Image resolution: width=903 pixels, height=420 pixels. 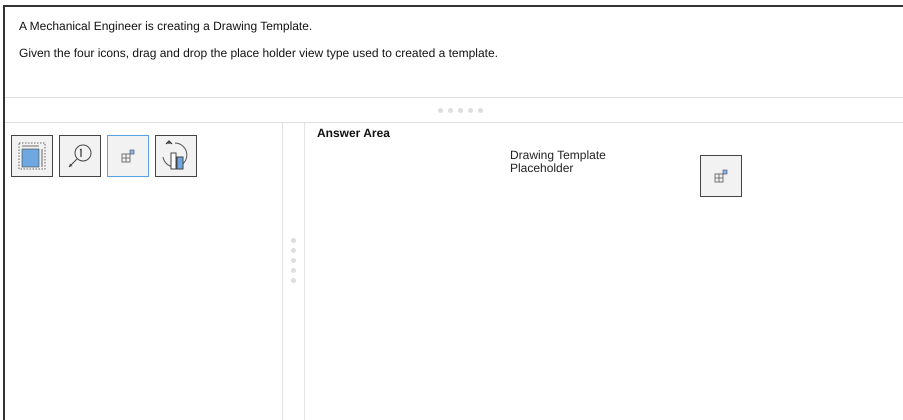 I want to click on target-label: Drawing Template Placeholder, so click(x=558, y=162).